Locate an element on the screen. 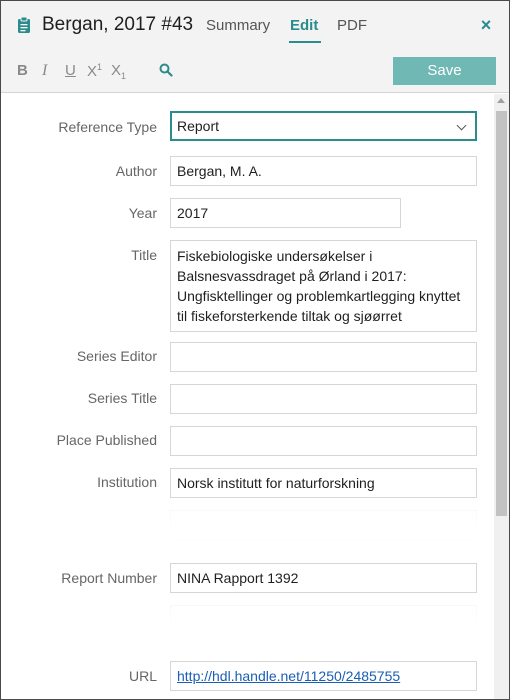 Image resolution: width=510 pixels, height=700 pixels. subscript-letter: X is located at coordinates (116, 70).